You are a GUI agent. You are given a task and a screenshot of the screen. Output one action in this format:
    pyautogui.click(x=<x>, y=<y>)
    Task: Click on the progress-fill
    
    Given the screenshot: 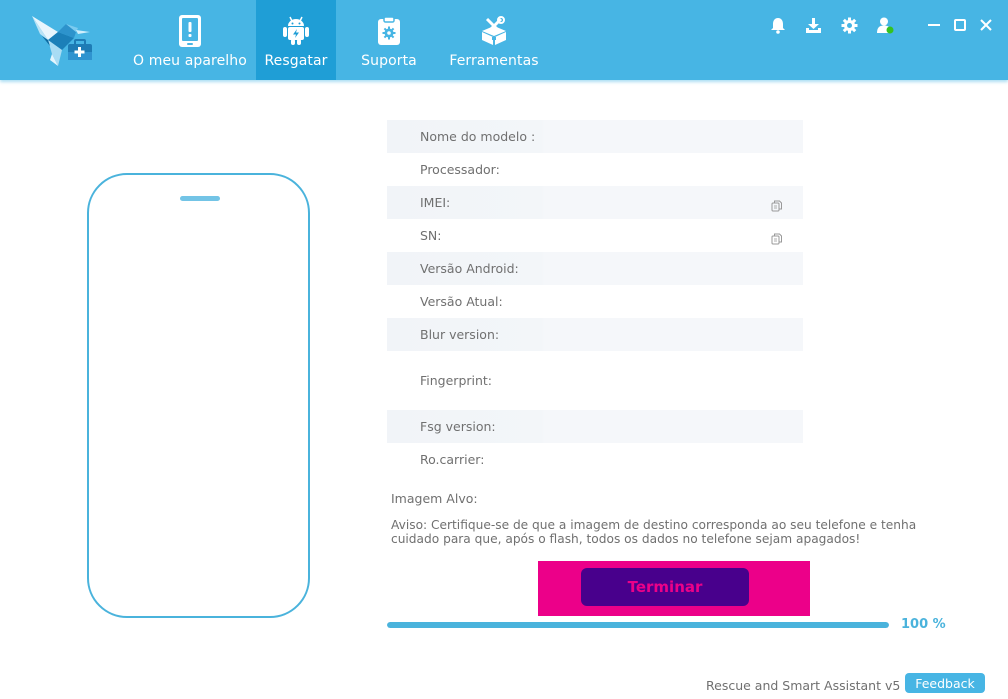 What is the action you would take?
    pyautogui.click(x=638, y=625)
    